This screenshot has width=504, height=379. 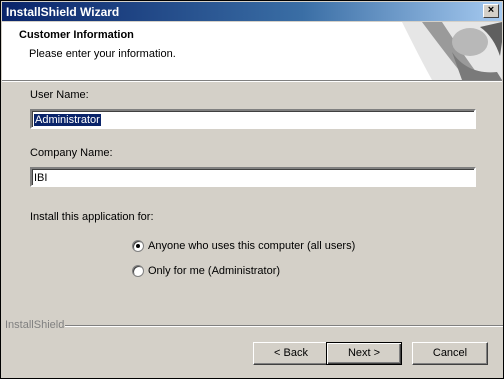 What do you see at coordinates (41, 178) in the screenshot?
I see `company-name-value: IBI` at bounding box center [41, 178].